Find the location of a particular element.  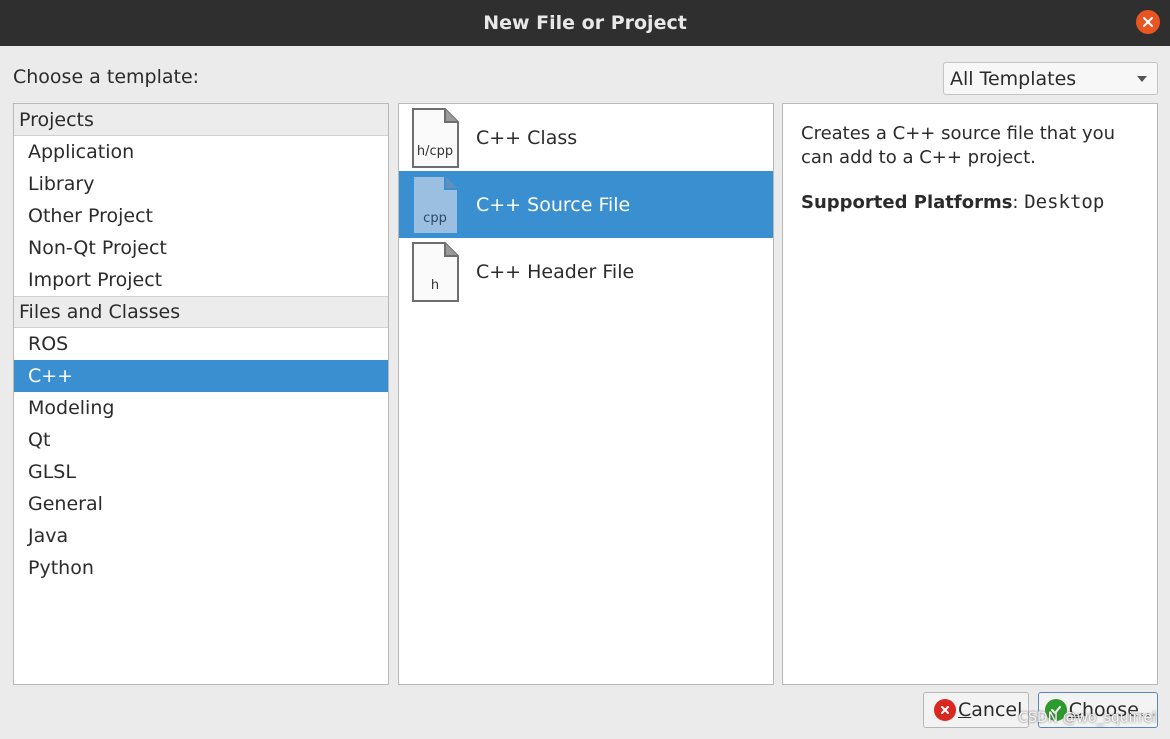

category-item: Other Project is located at coordinates (201, 216).